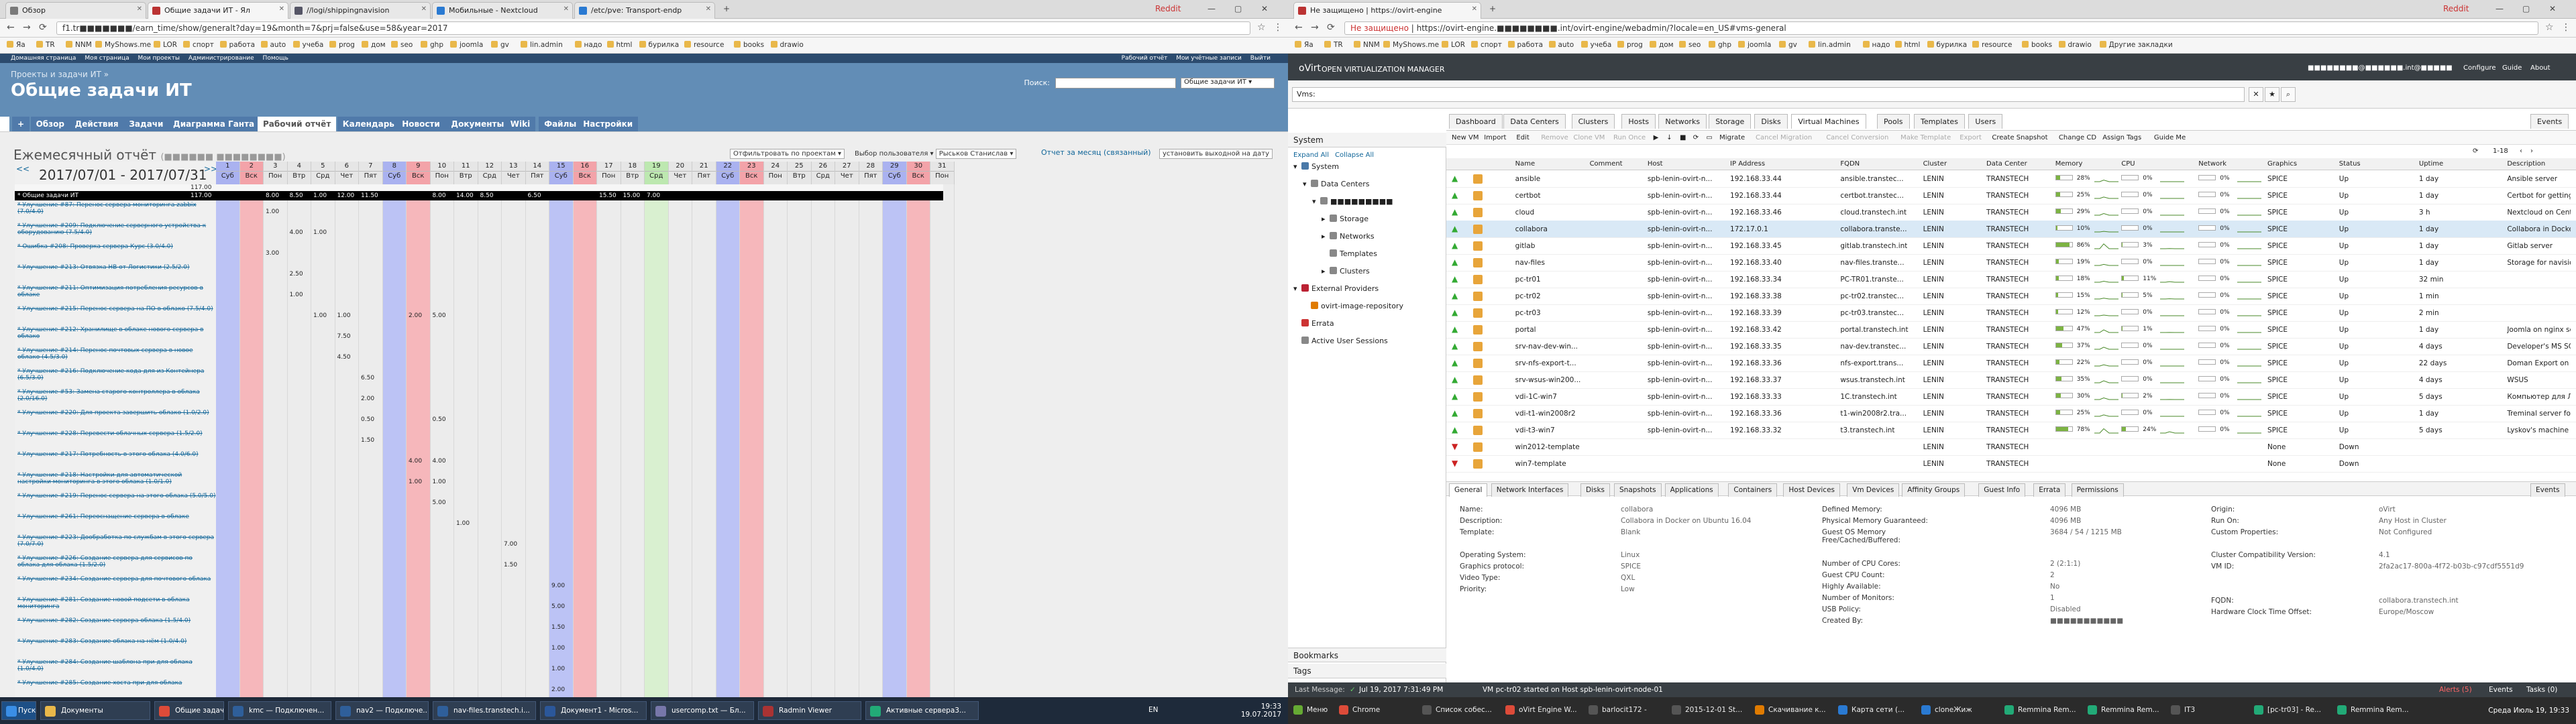 Image resolution: width=2576 pixels, height=724 pixels. What do you see at coordinates (146, 124) in the screenshot?
I see `menu-tab-3: Задачи` at bounding box center [146, 124].